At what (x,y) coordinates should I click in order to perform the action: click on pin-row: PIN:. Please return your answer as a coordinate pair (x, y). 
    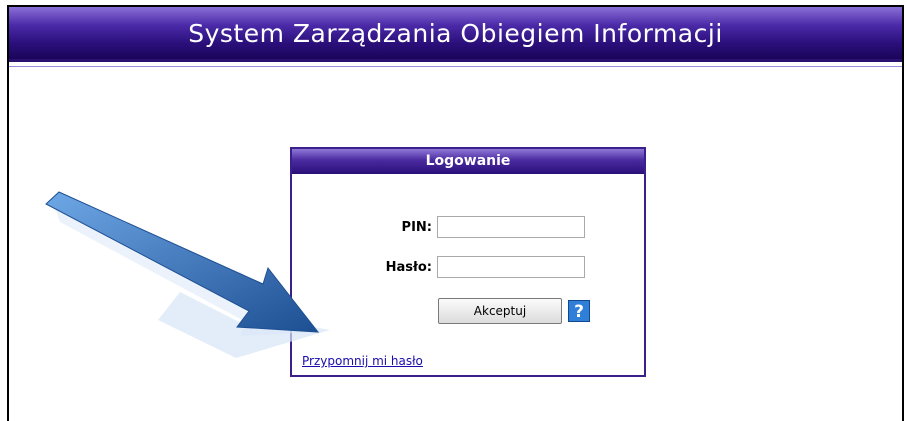
    Looking at the image, I should click on (468, 228).